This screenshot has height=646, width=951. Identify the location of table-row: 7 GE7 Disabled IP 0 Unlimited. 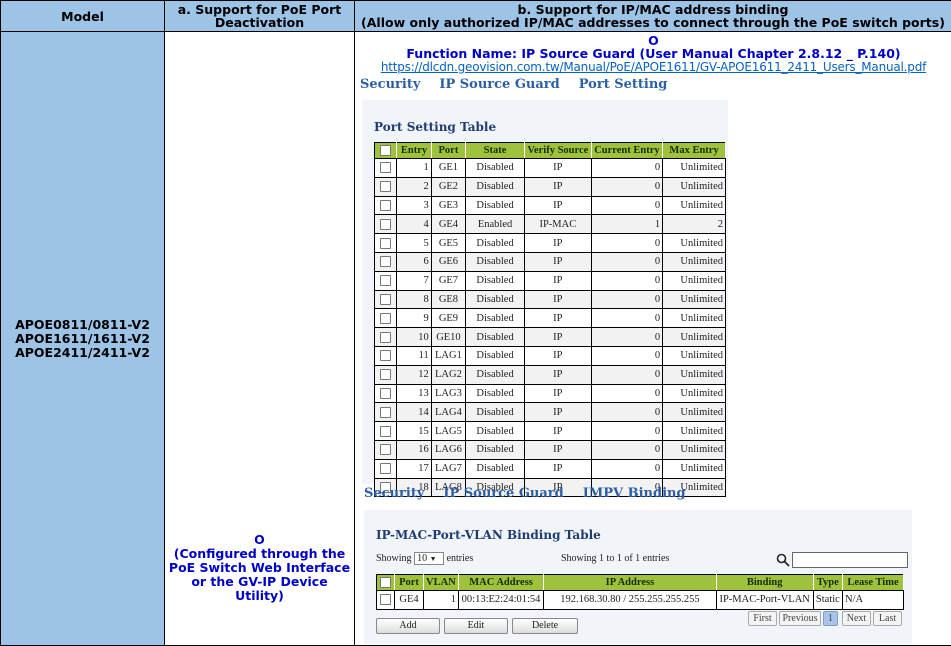
(549, 280).